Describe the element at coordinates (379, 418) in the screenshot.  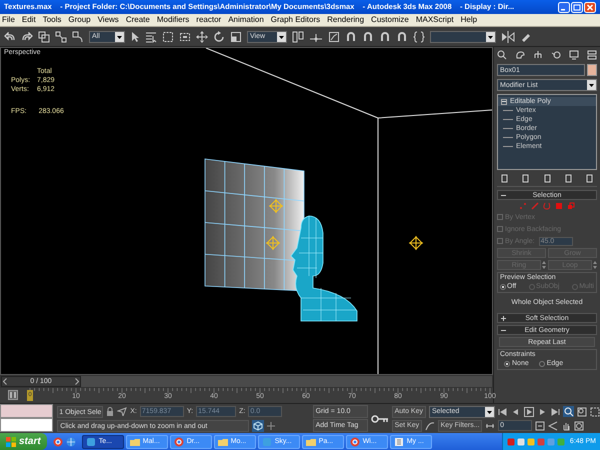
I see `key-icon` at that location.